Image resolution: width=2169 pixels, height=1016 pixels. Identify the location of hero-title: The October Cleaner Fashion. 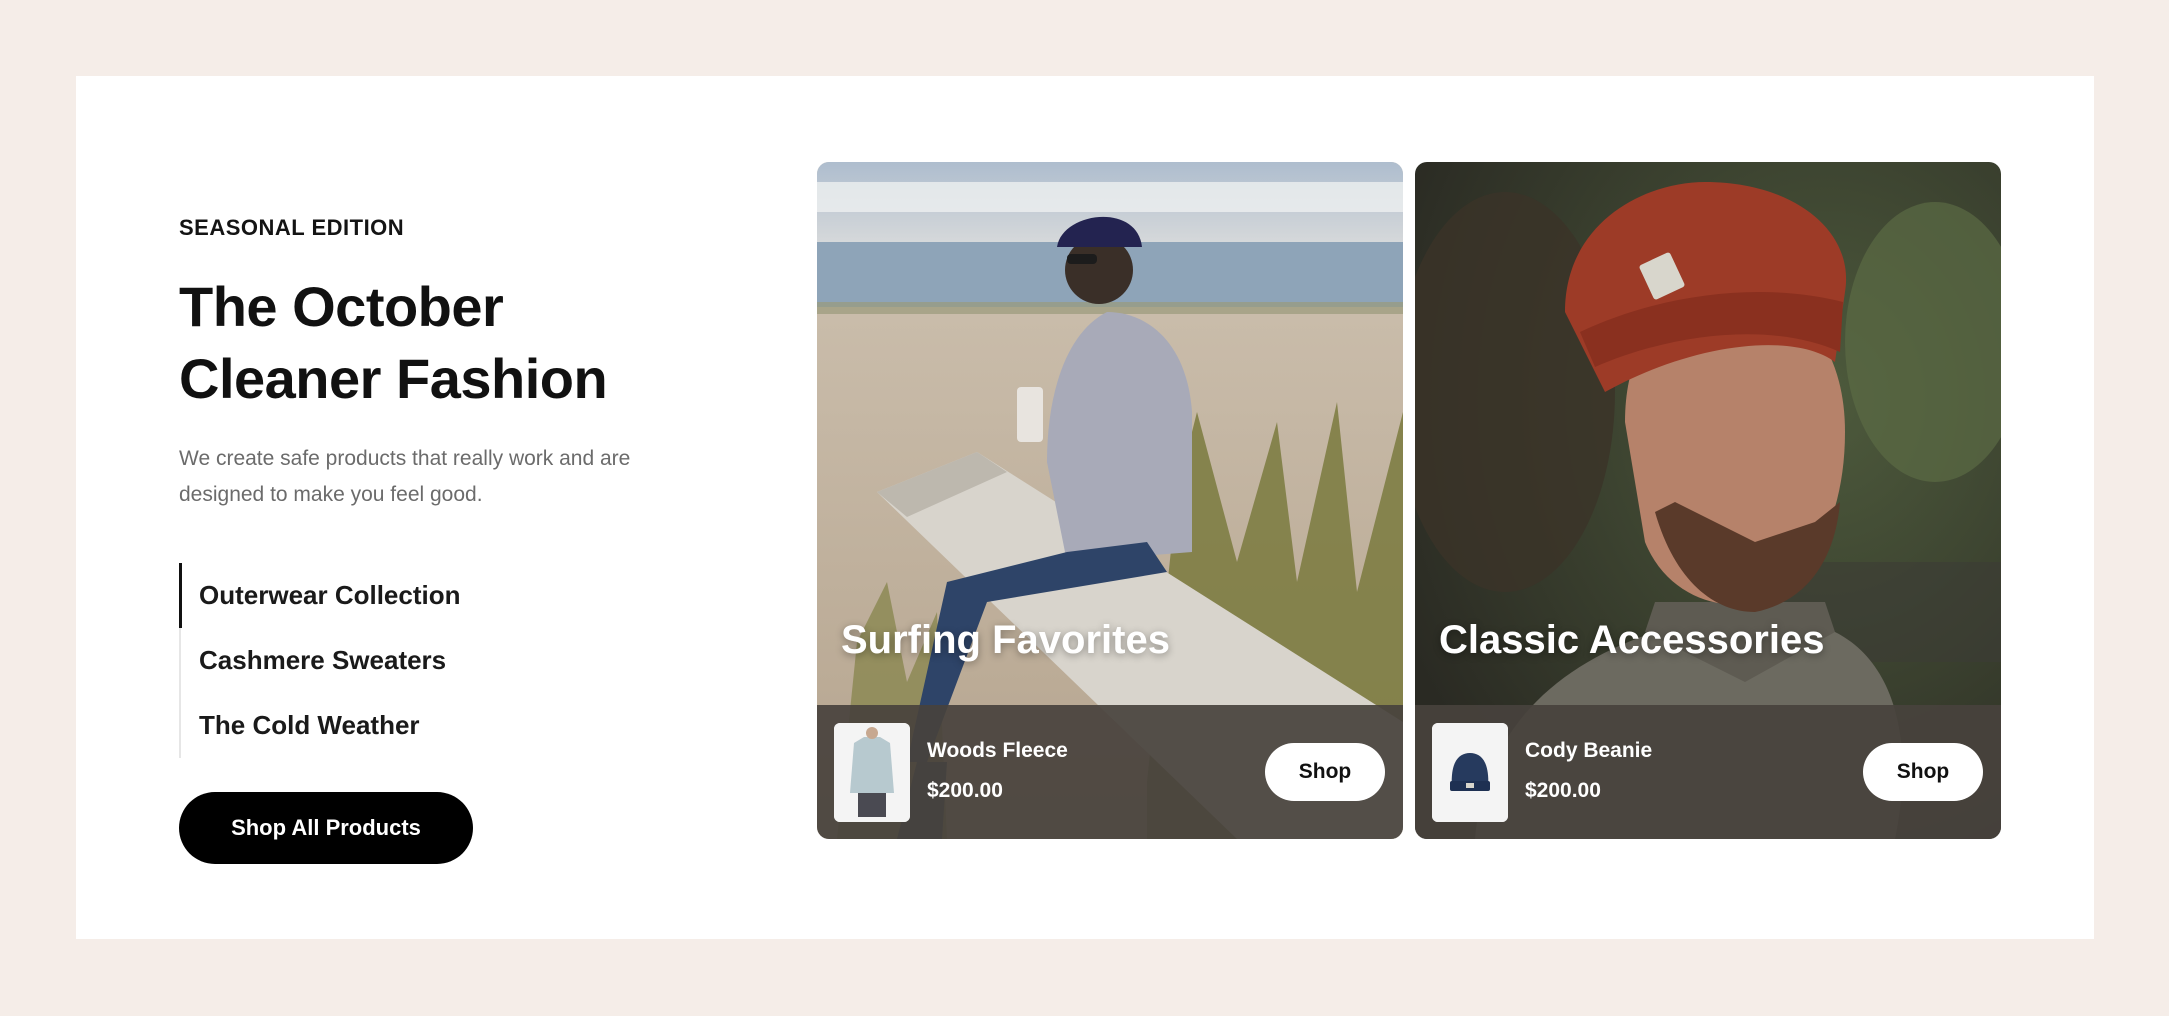
(479, 343).